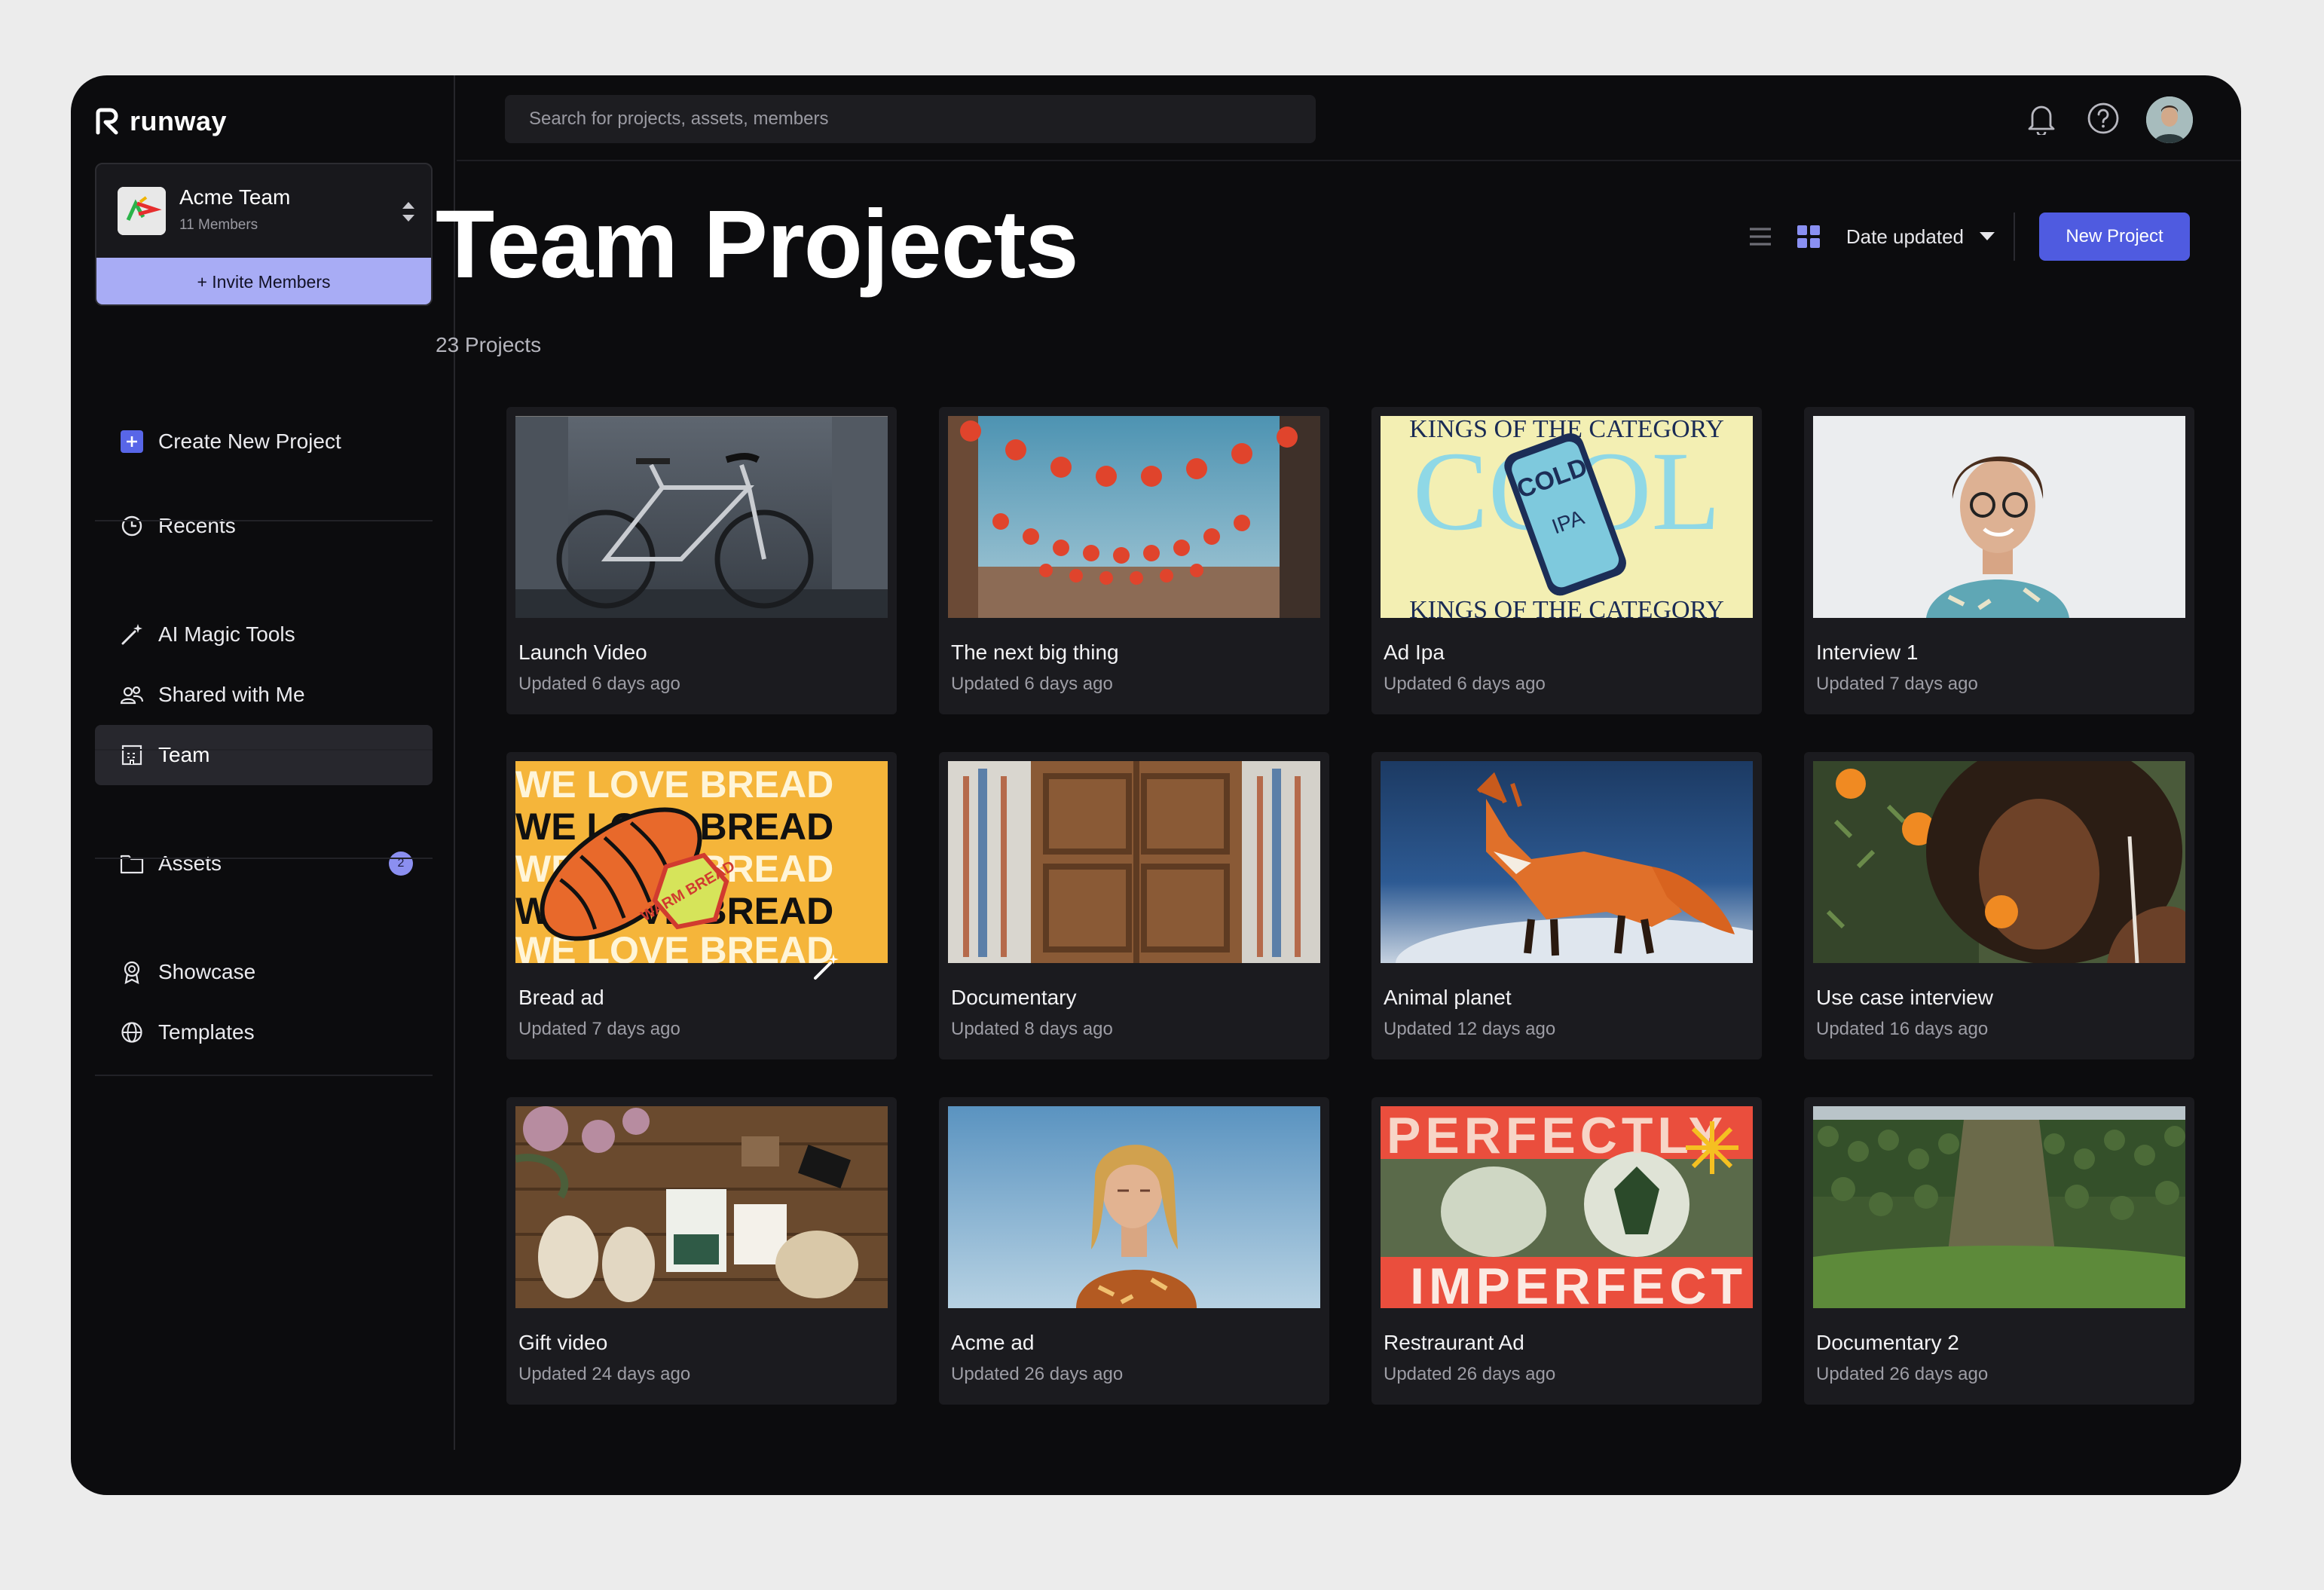 The width and height of the screenshot is (2324, 1590). Describe the element at coordinates (489, 344) in the screenshot. I see `project-count: 23 Projects` at that location.